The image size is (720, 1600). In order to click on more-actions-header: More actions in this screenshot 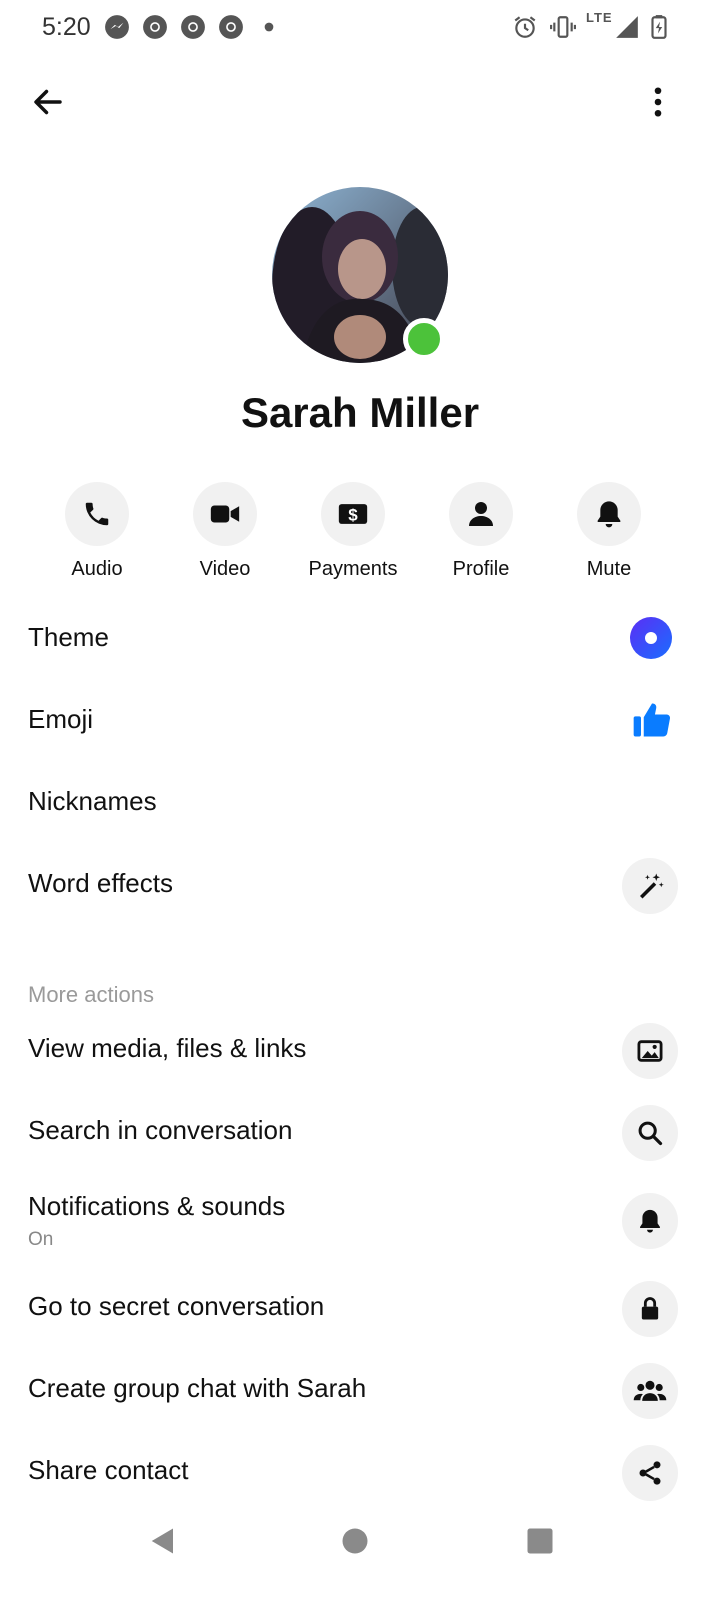, I will do `click(91, 994)`.